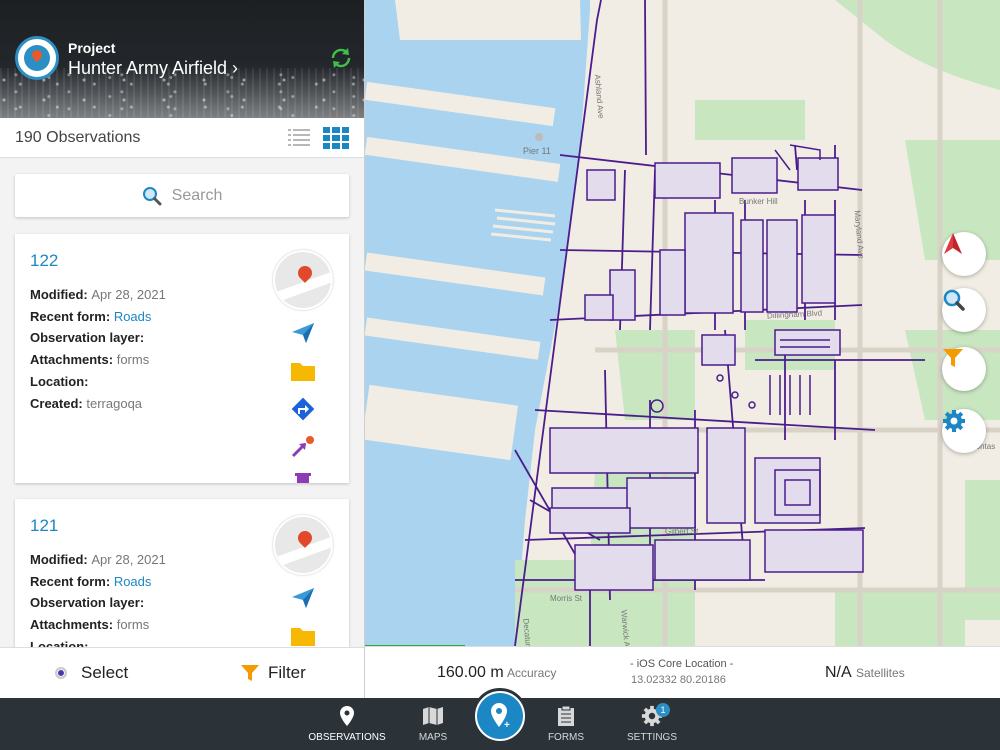  I want to click on select-radio-icon, so click(61, 673).